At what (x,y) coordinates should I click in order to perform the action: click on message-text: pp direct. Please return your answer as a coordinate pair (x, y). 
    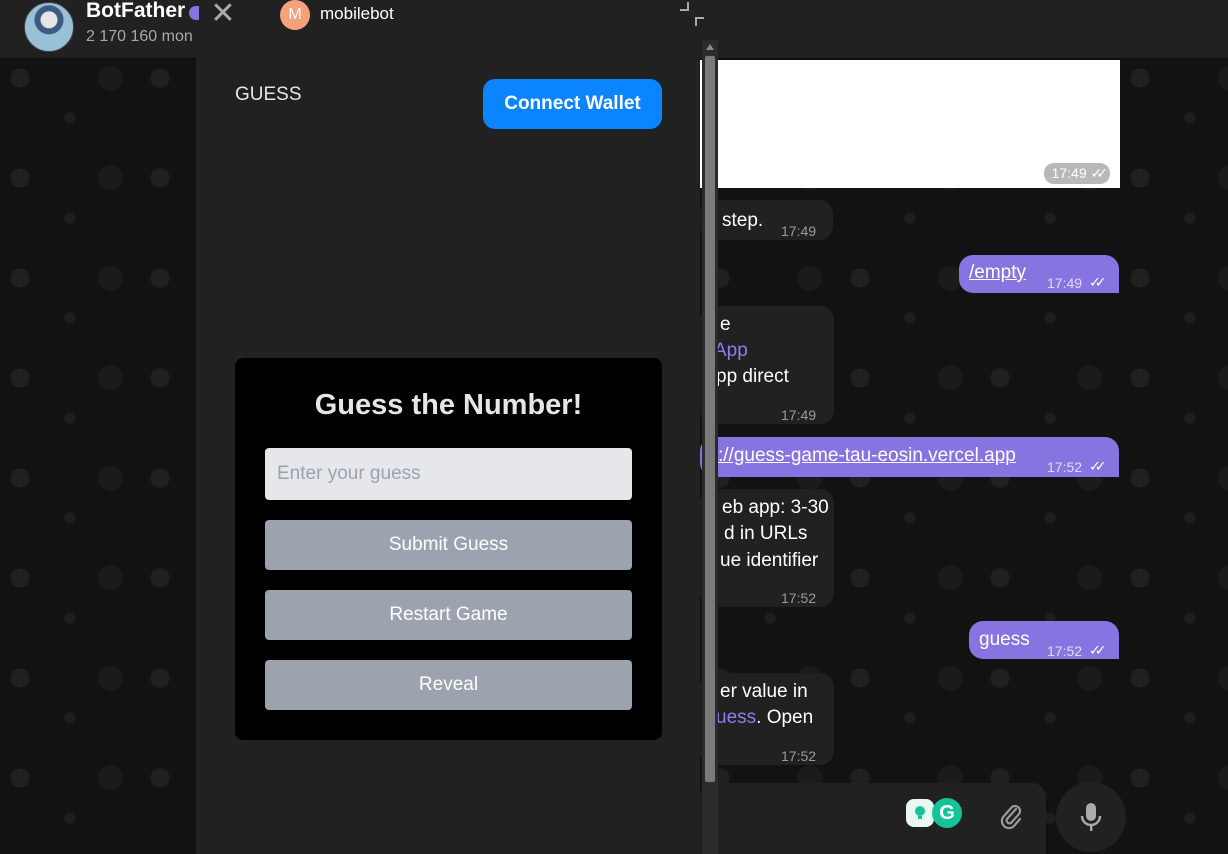
    Looking at the image, I should click on (752, 376).